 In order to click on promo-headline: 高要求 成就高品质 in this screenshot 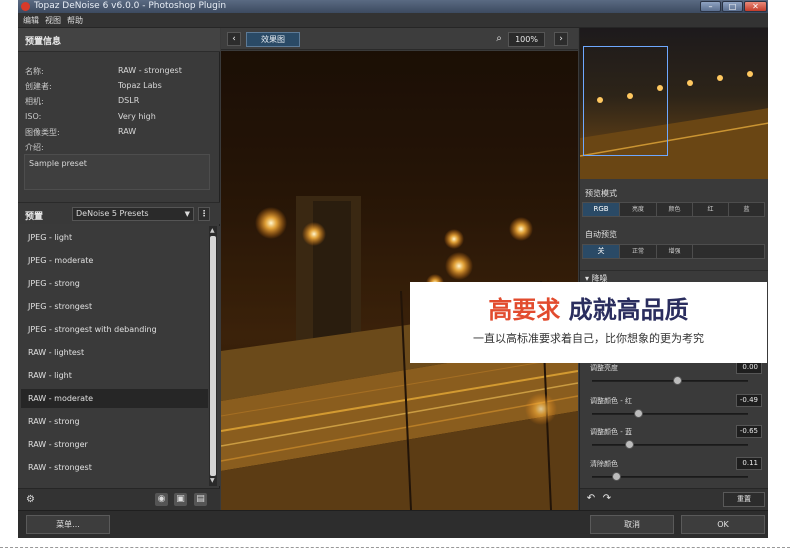, I will do `click(588, 307)`.